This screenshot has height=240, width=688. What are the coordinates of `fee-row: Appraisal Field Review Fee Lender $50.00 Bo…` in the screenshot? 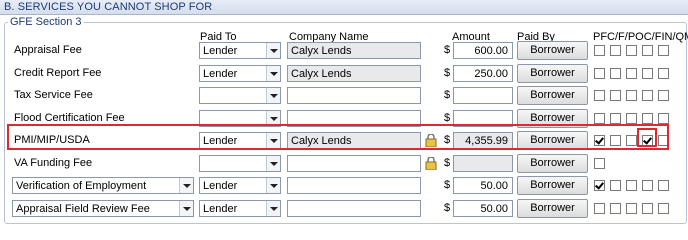 It's located at (344, 209).